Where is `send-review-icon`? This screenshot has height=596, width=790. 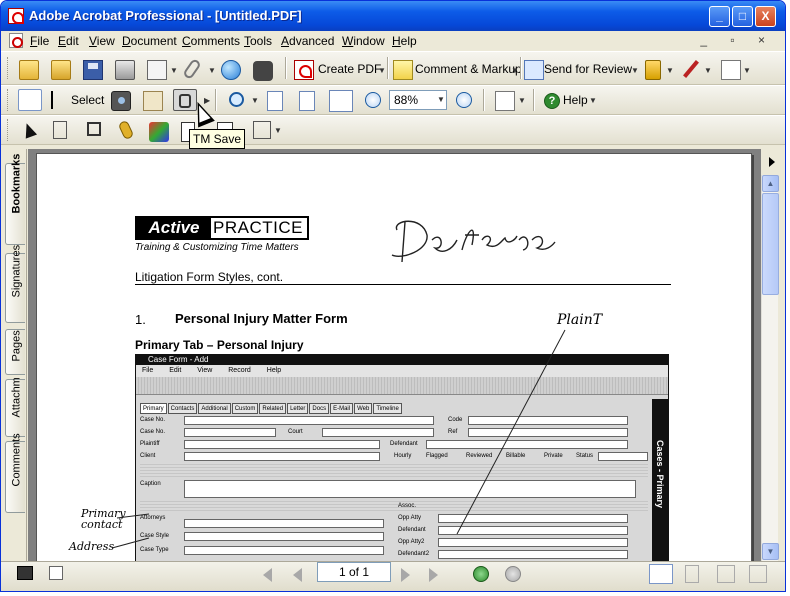 send-review-icon is located at coordinates (534, 70).